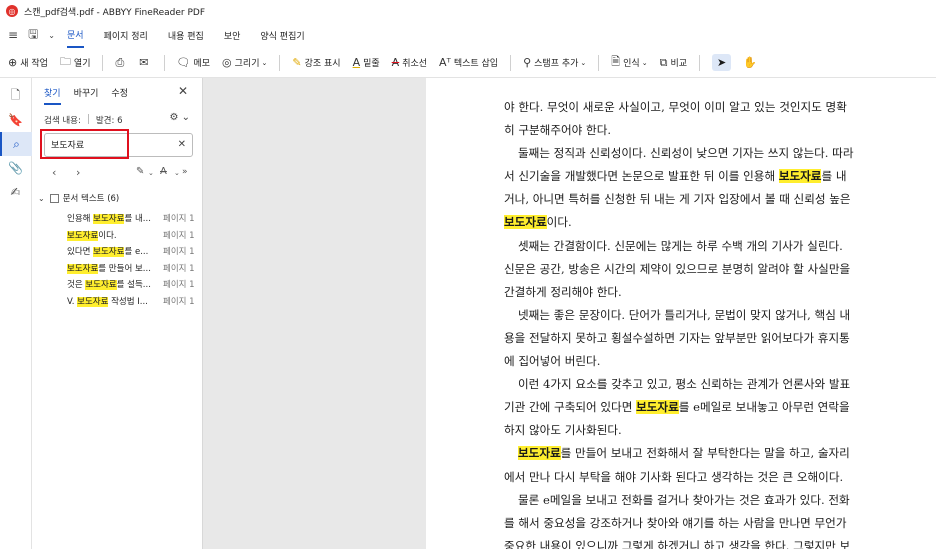 The height and width of the screenshot is (549, 936). I want to click on ocr-icon: 🗎, so click(616, 61).